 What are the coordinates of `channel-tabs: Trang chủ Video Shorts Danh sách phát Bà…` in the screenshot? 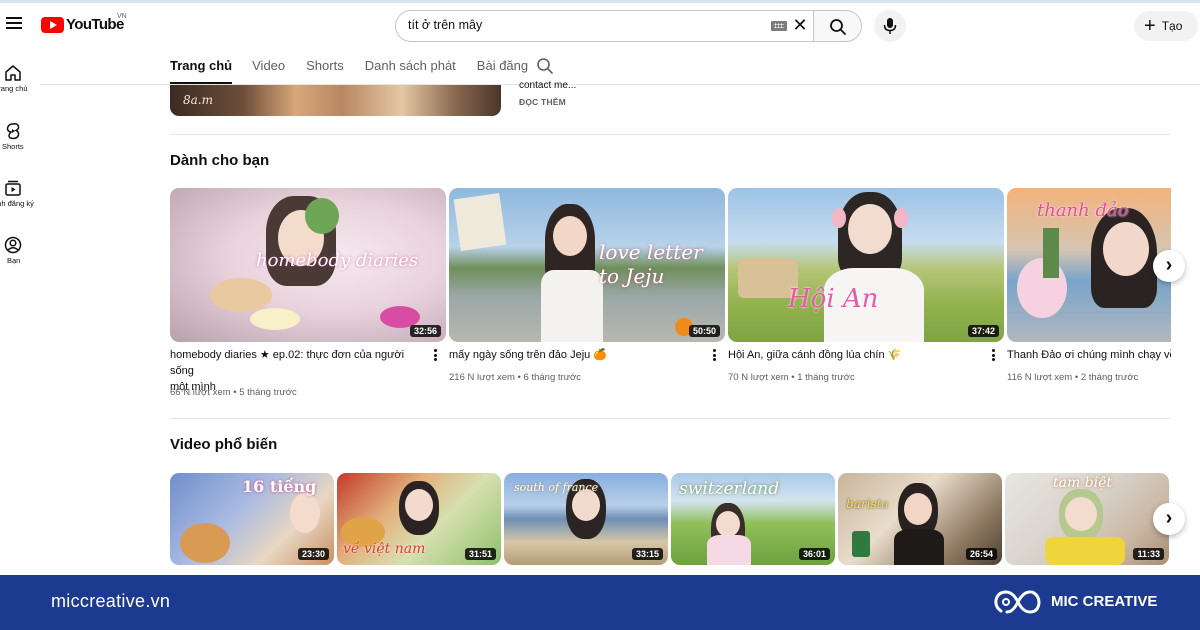 It's located at (359, 68).